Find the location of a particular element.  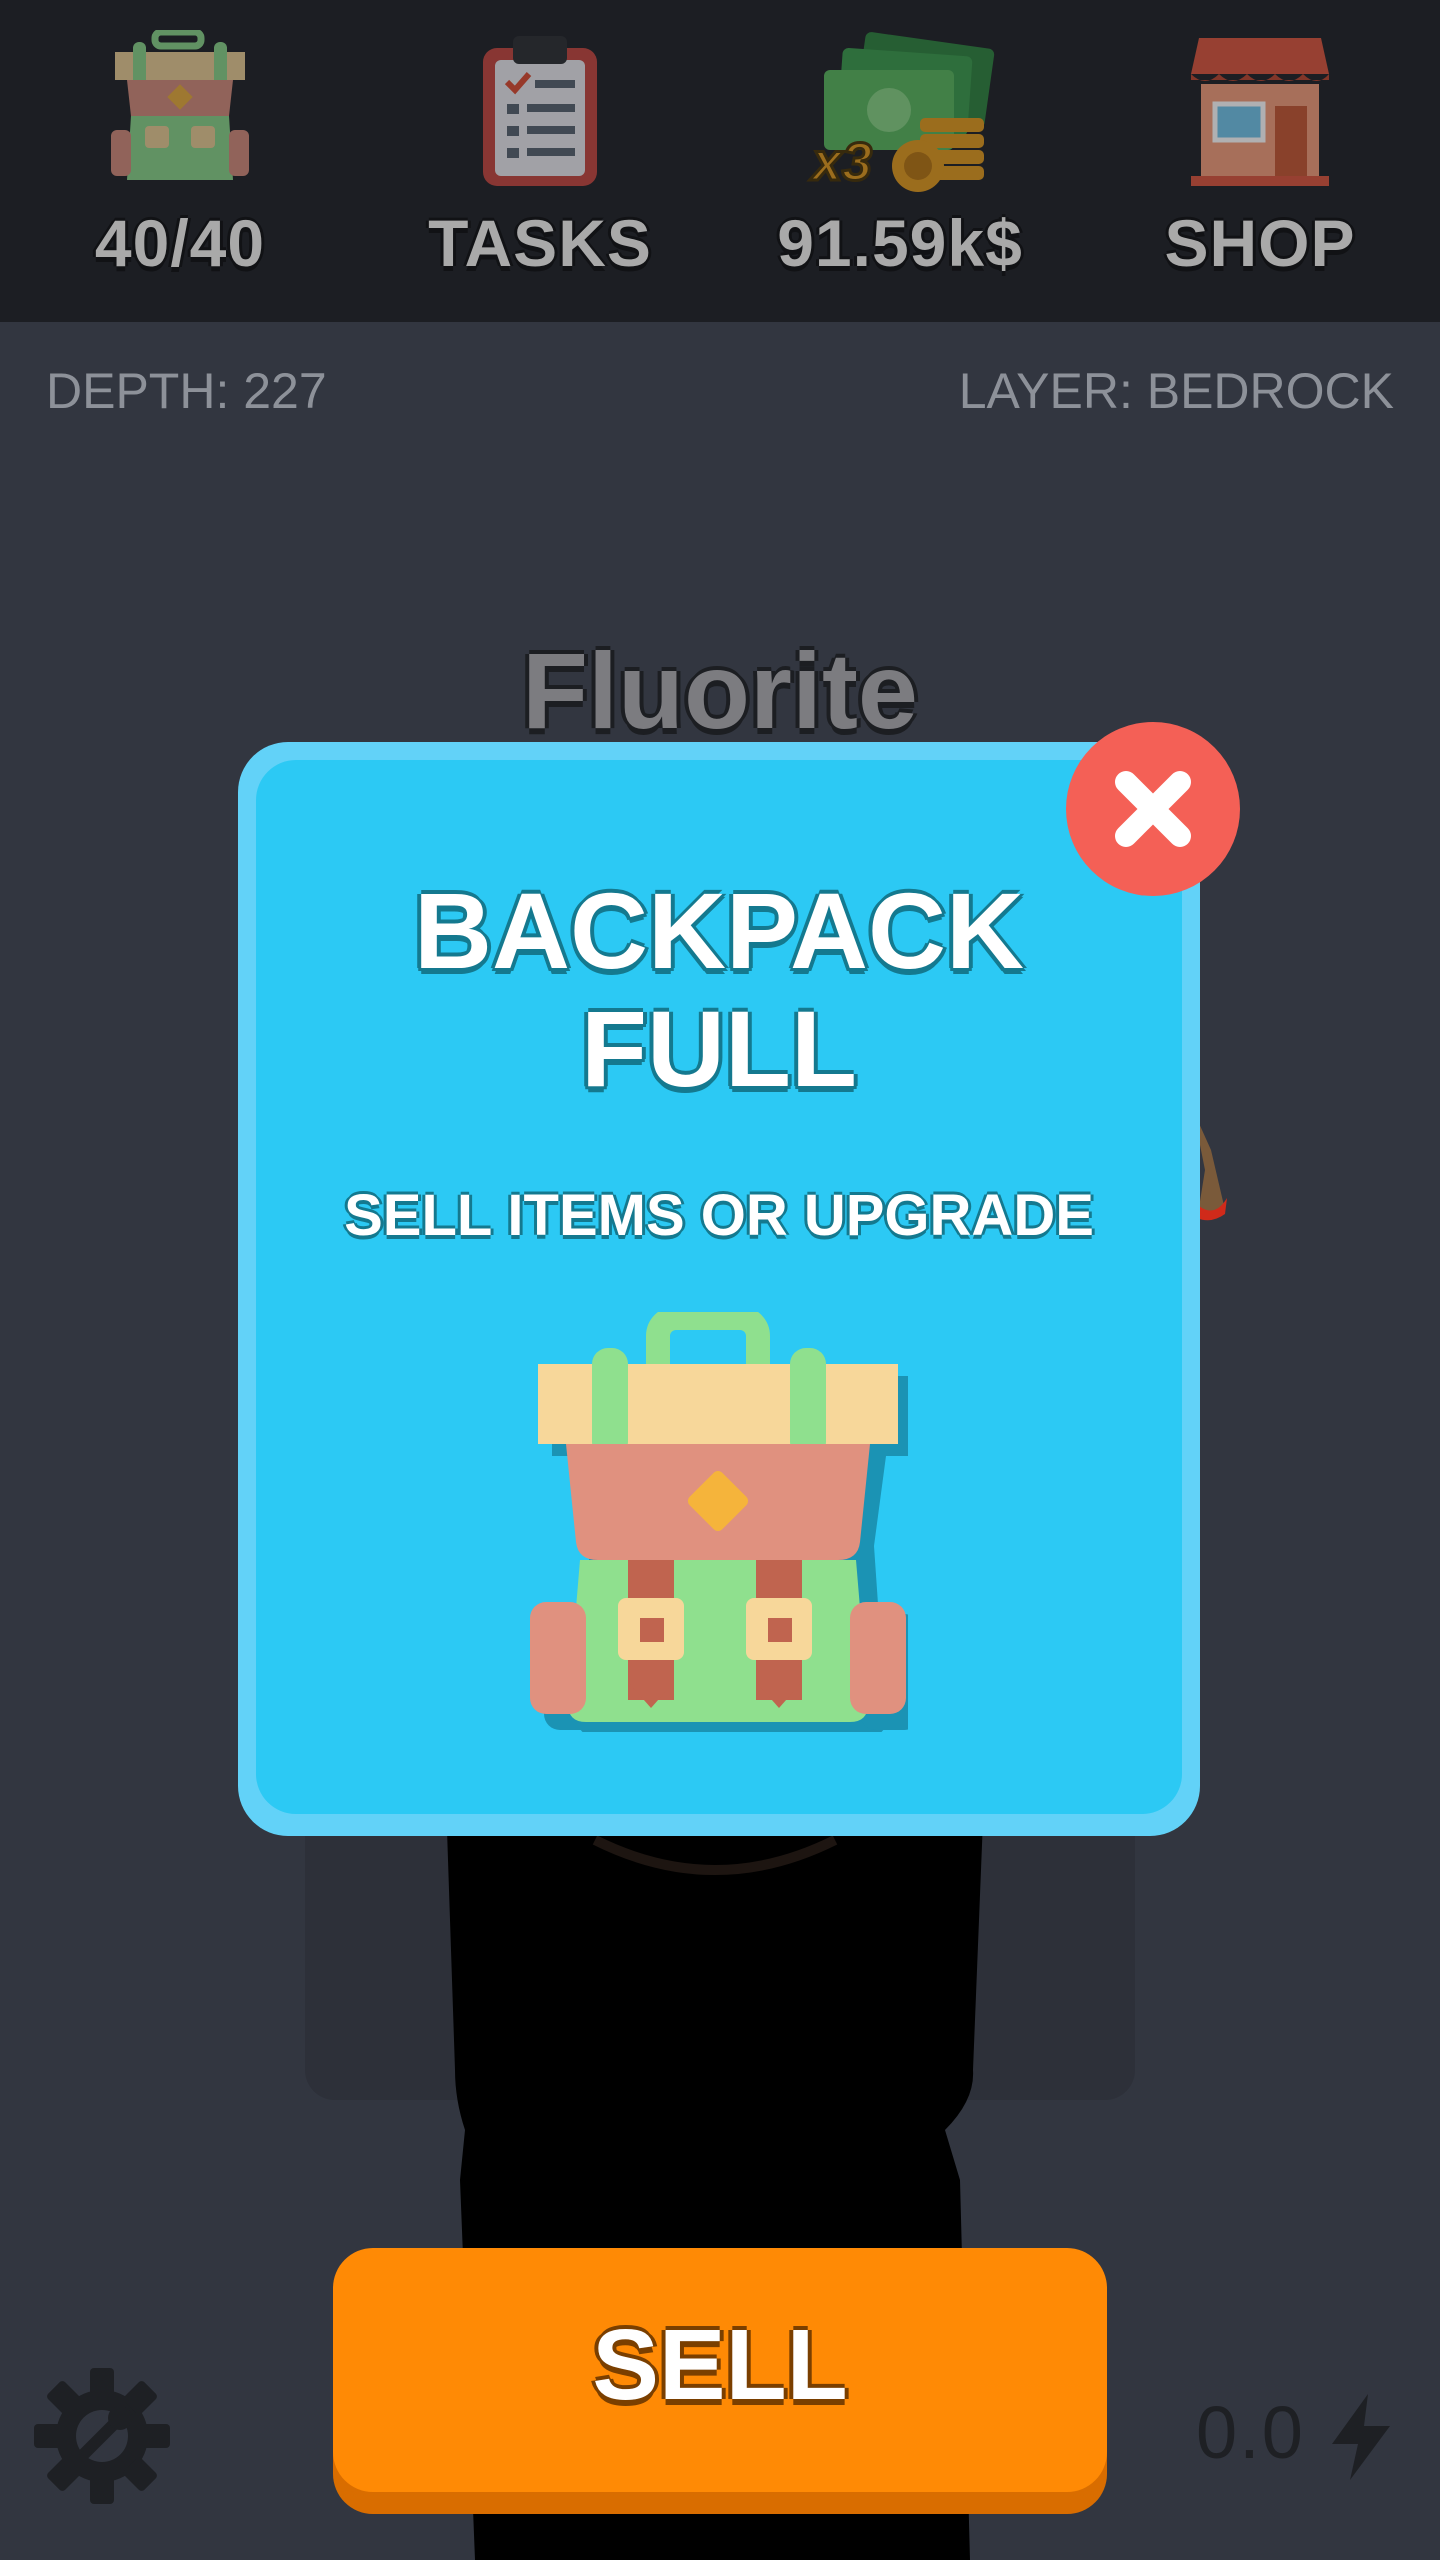

dialog-subtitle: SELL ITEMS OR UPGRADE is located at coordinates (719, 1215).